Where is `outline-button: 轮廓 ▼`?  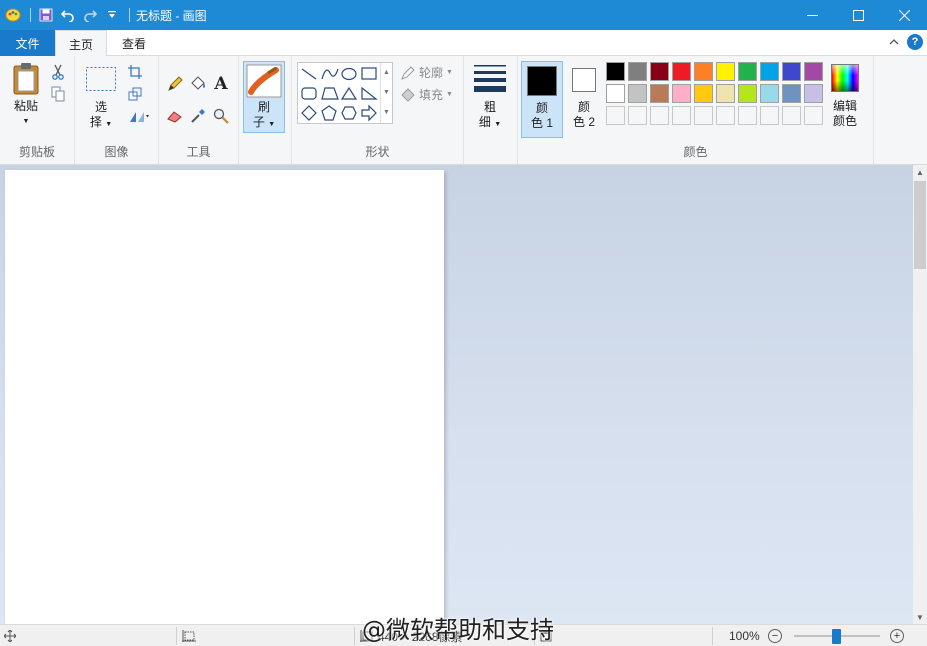
outline-button: 轮廓 ▼ is located at coordinates (426, 72).